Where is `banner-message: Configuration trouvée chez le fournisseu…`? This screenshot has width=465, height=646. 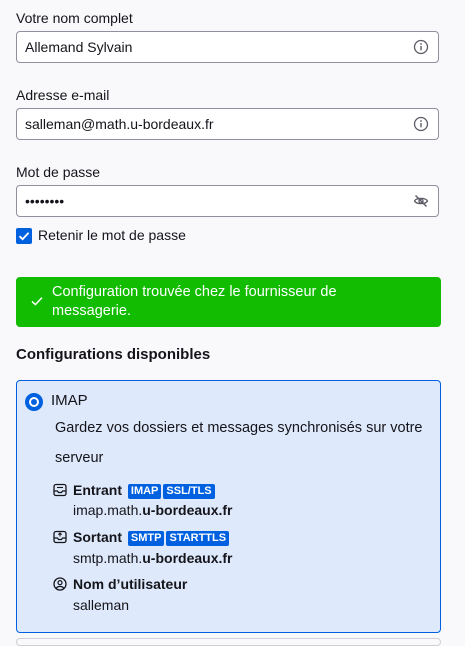
banner-message: Configuration trouvée chez le fournisseu… is located at coordinates (194, 301).